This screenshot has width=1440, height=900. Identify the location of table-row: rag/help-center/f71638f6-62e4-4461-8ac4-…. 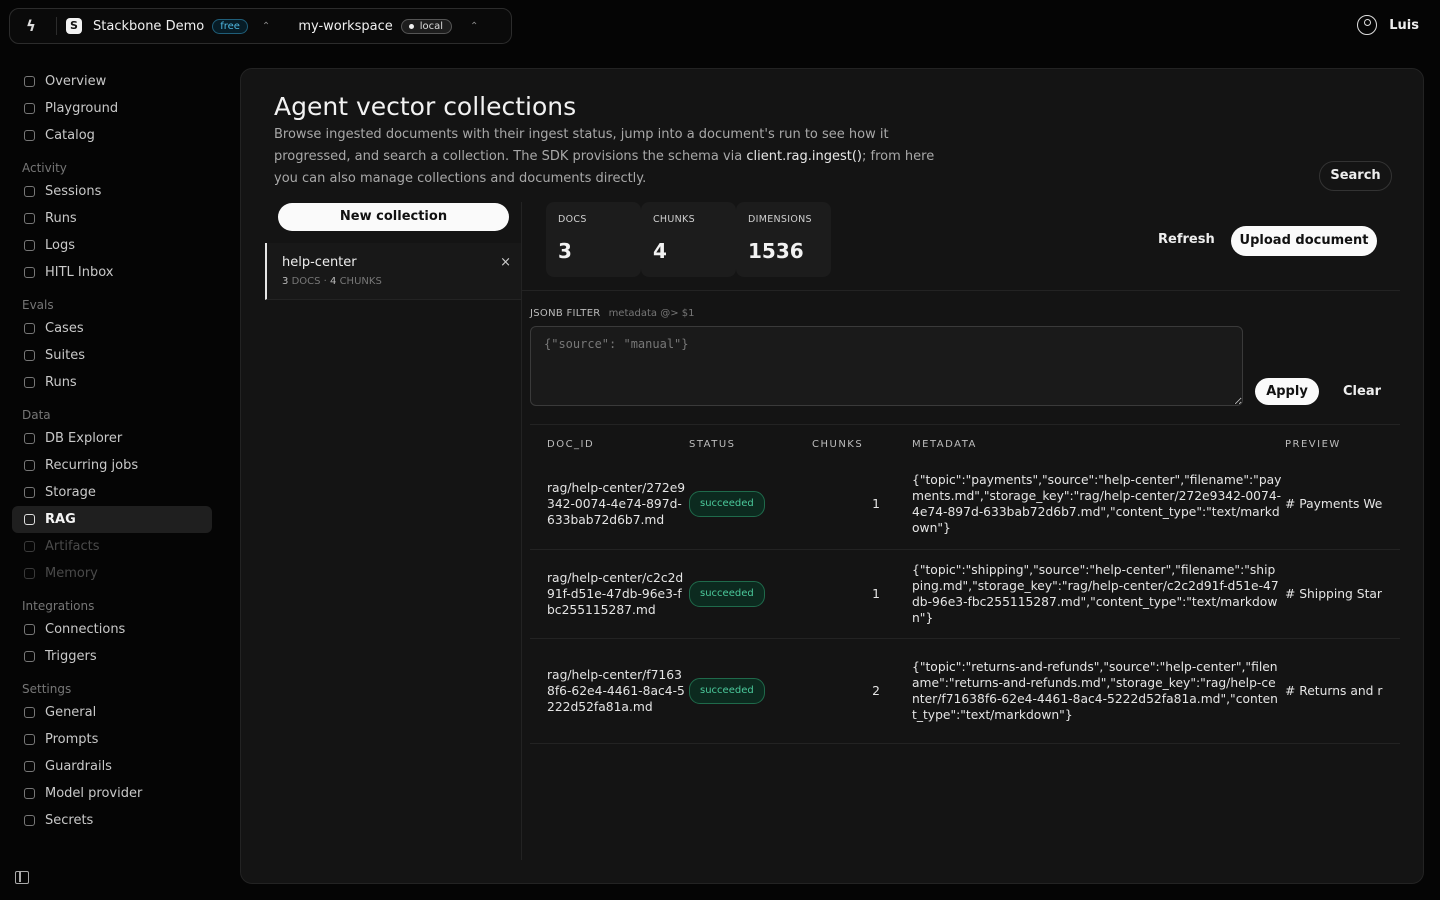
(965, 691).